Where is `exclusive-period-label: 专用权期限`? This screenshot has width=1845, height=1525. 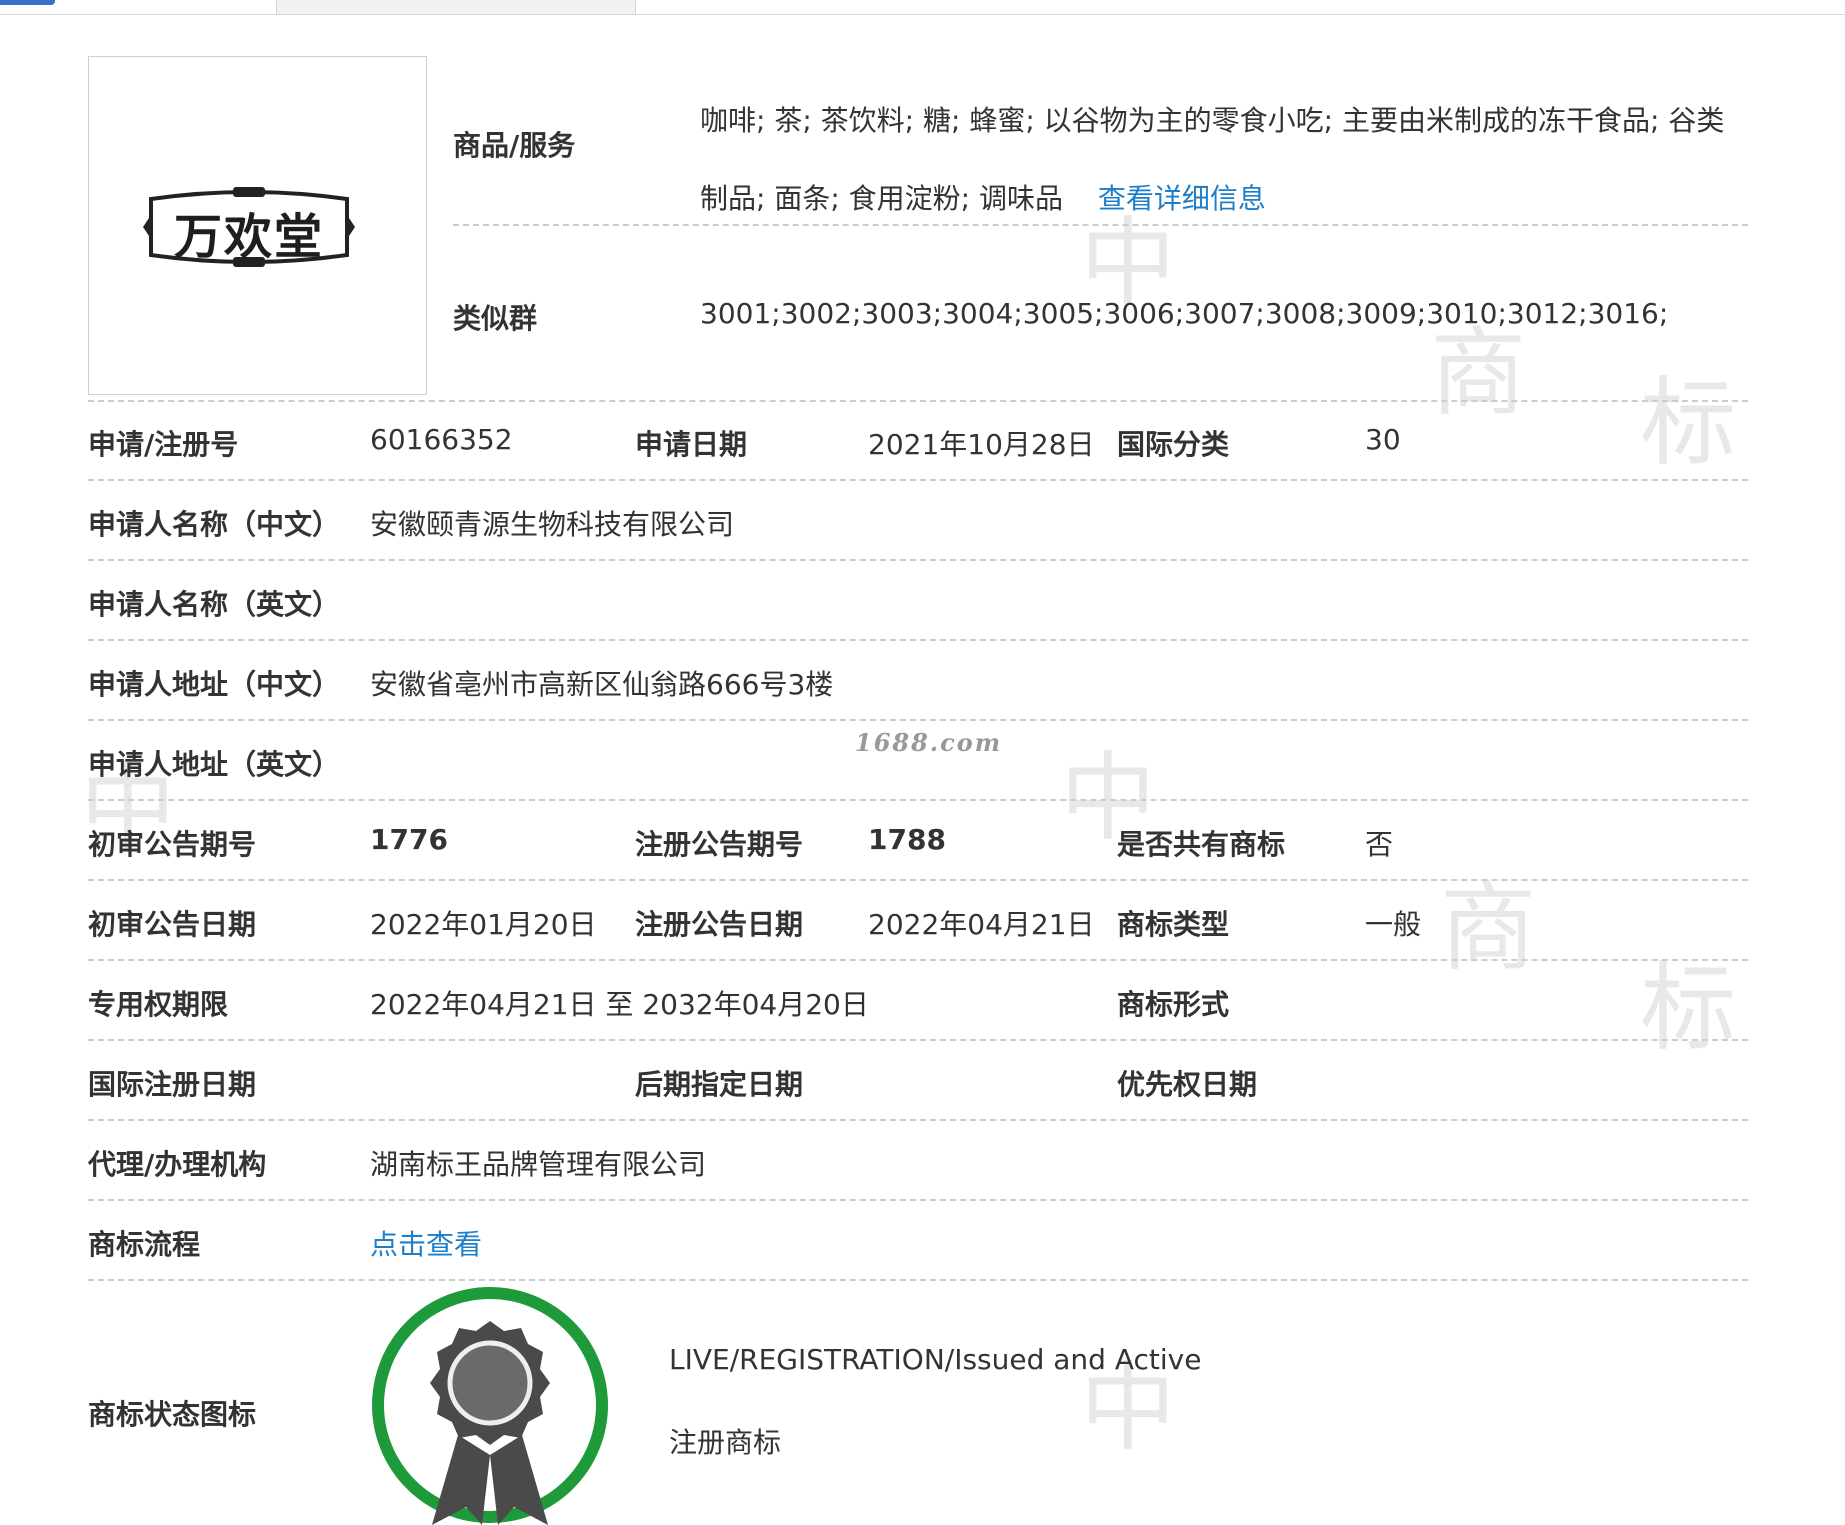 exclusive-period-label: 专用权期限 is located at coordinates (158, 1004).